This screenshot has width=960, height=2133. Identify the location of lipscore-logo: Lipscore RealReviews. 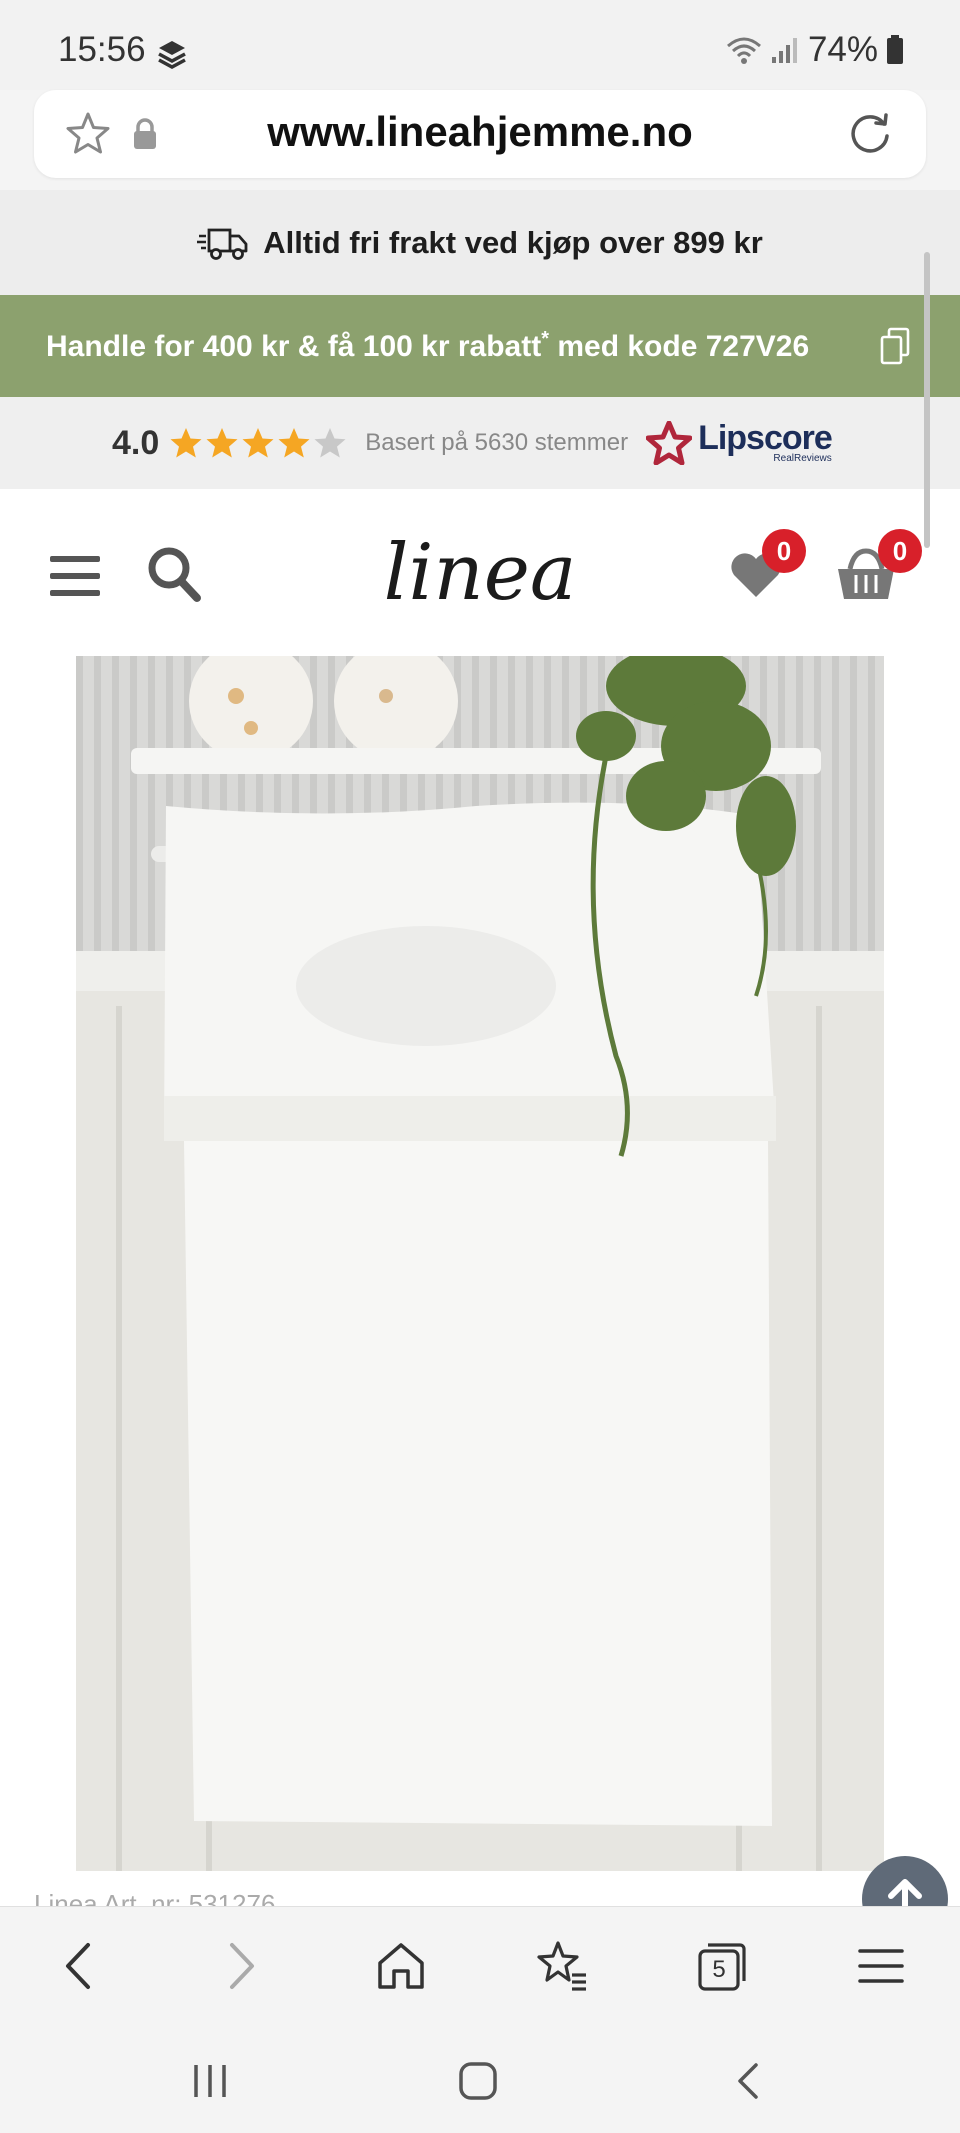
(739, 441).